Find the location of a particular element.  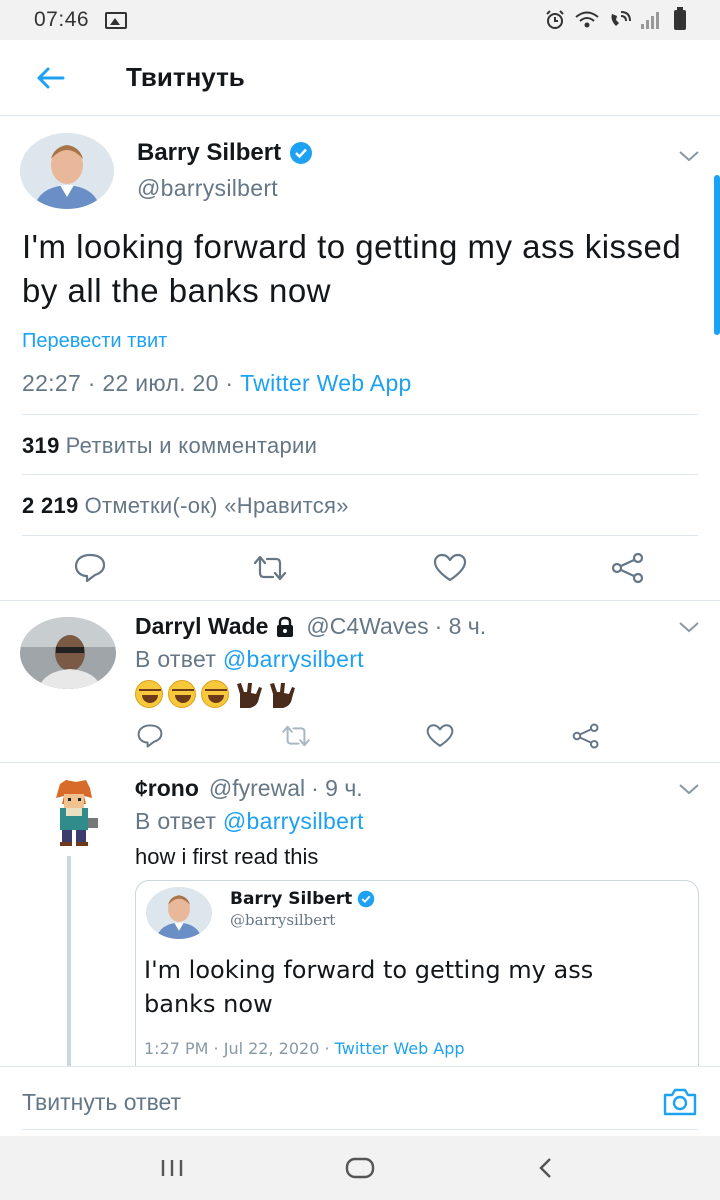

quote-text-line: banks now is located at coordinates (208, 1004).